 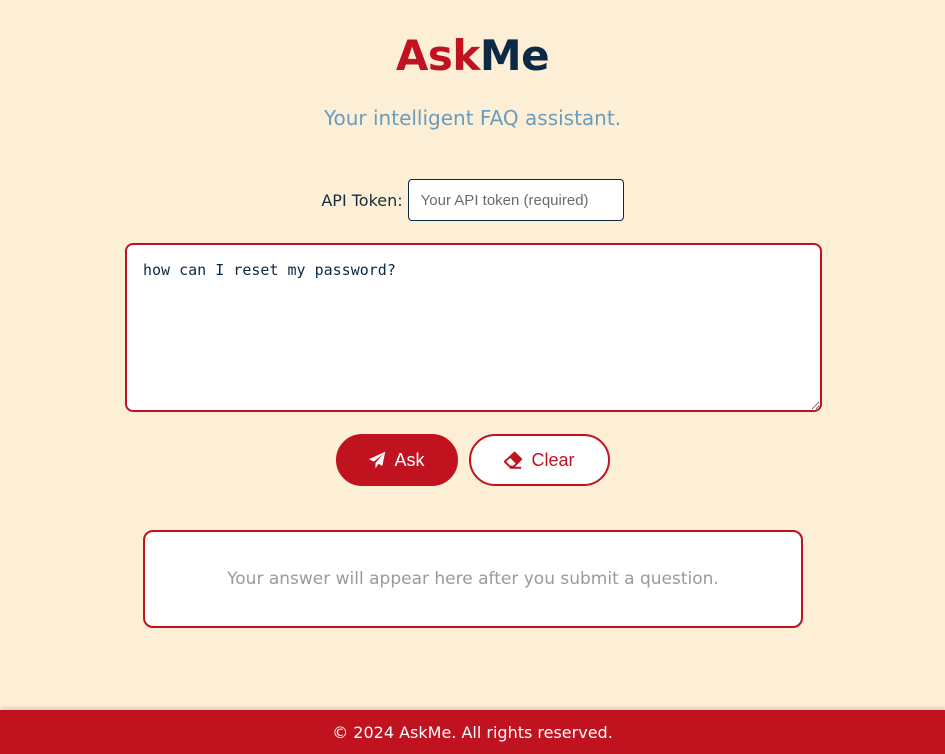 What do you see at coordinates (409, 459) in the screenshot?
I see `ask-button-label: Ask` at bounding box center [409, 459].